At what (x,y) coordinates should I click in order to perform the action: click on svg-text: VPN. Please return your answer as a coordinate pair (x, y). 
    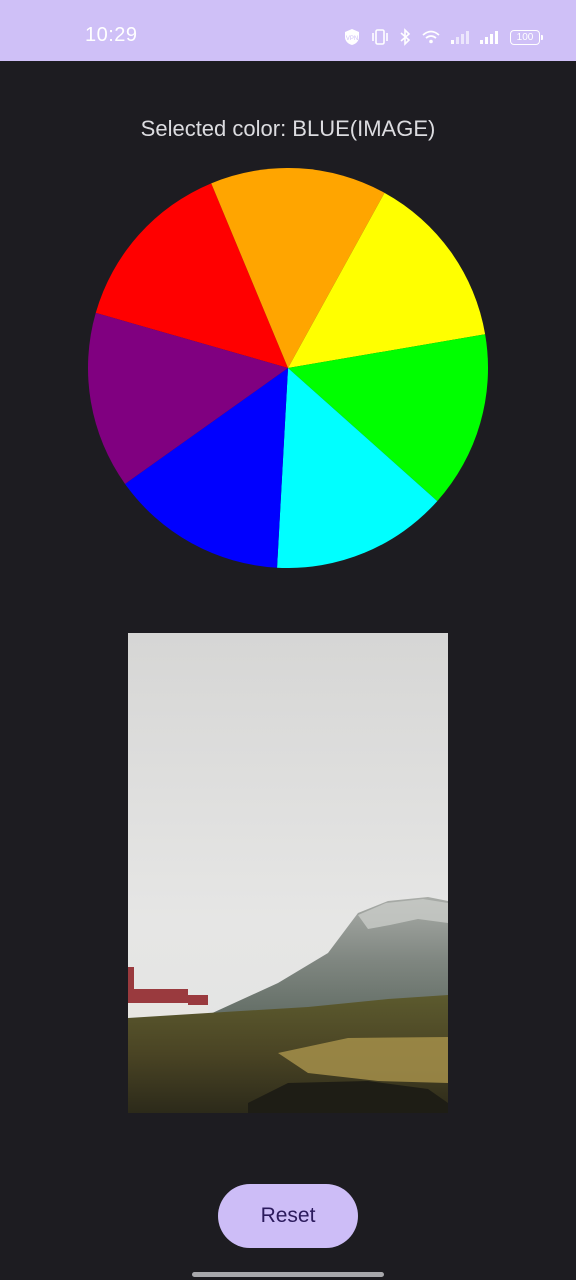
    Looking at the image, I should click on (352, 39).